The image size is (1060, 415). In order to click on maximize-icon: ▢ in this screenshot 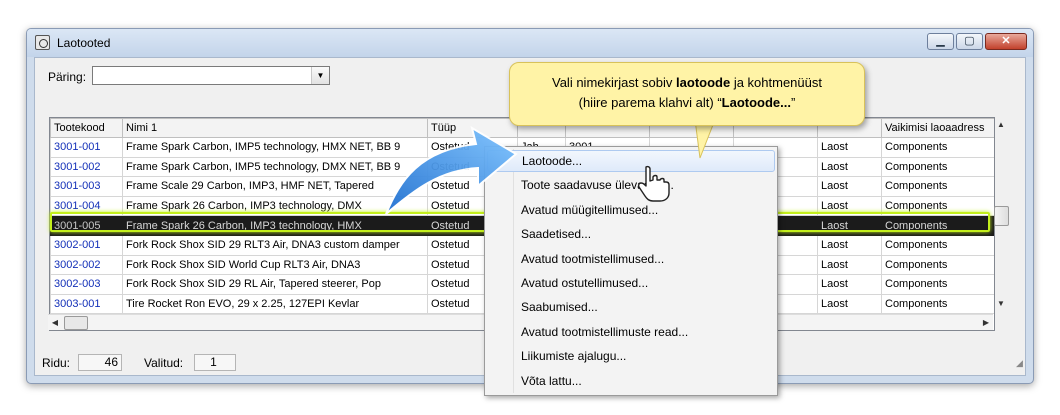, I will do `click(969, 41)`.